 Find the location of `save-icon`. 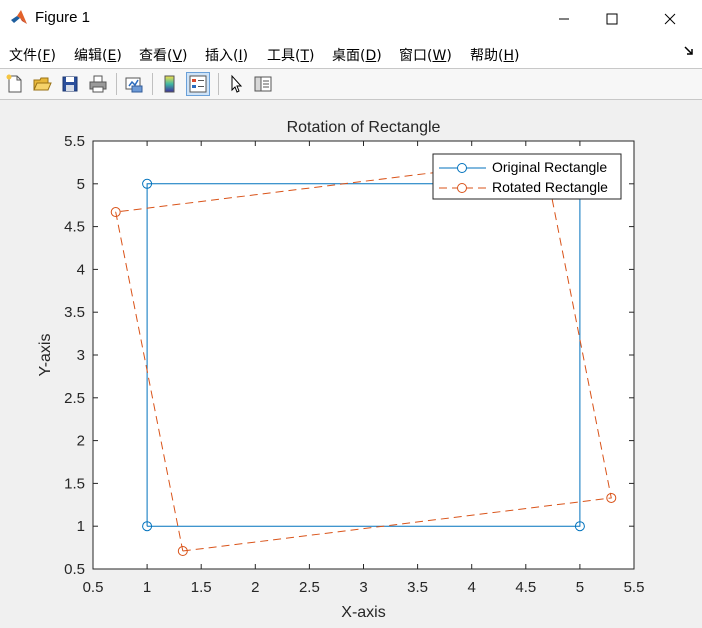

save-icon is located at coordinates (70, 84).